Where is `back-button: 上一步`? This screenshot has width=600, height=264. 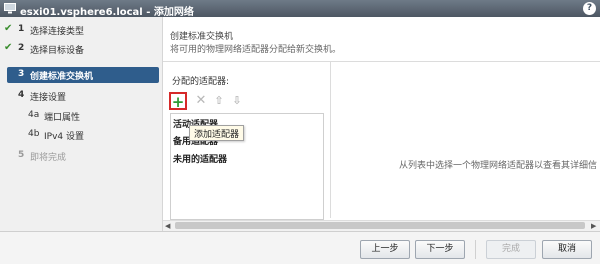
back-button: 上一步 is located at coordinates (385, 249).